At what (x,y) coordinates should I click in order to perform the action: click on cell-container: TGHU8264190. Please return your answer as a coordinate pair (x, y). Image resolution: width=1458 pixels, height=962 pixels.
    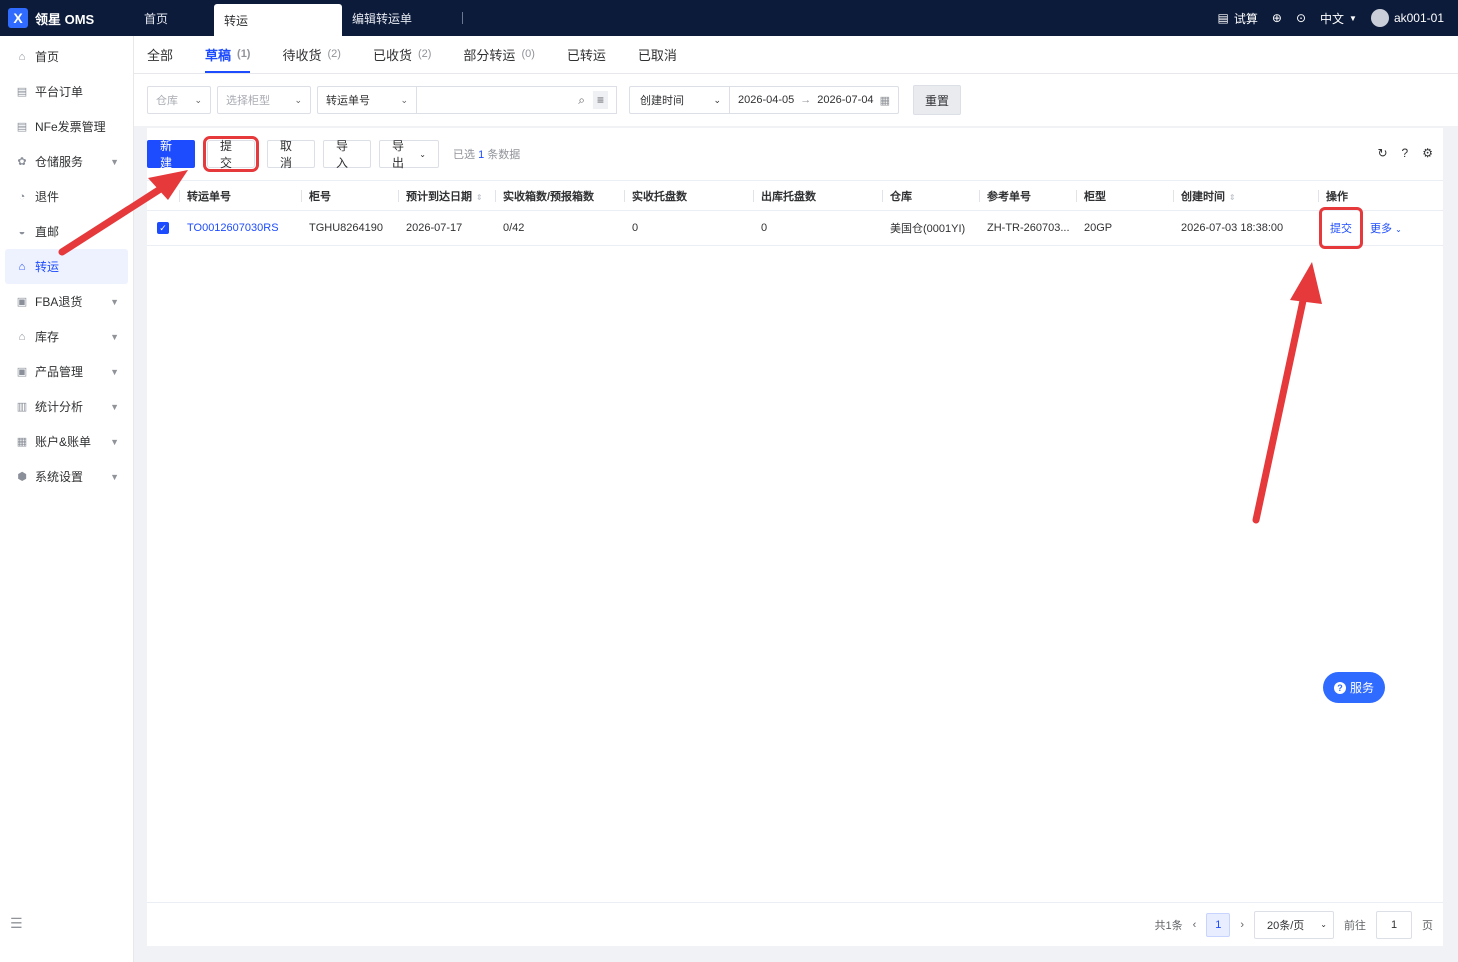
    Looking at the image, I should click on (346, 228).